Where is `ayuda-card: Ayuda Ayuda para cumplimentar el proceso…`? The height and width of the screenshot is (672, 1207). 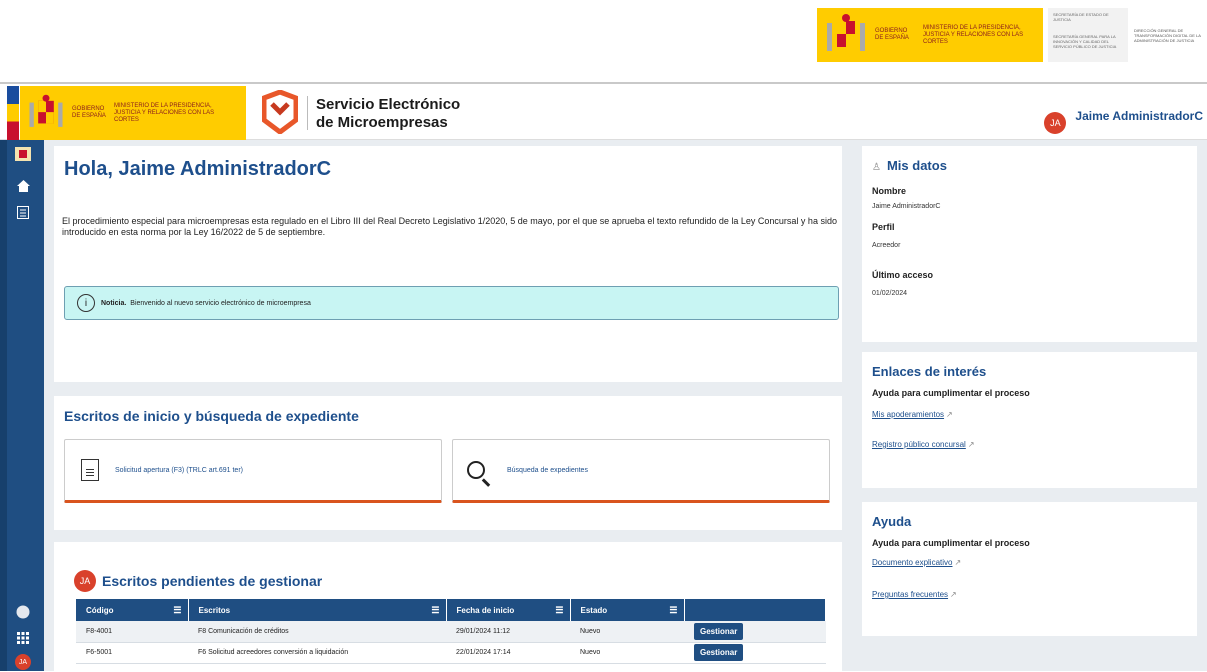 ayuda-card: Ayuda Ayuda para cumplimentar el proceso… is located at coordinates (1029, 569).